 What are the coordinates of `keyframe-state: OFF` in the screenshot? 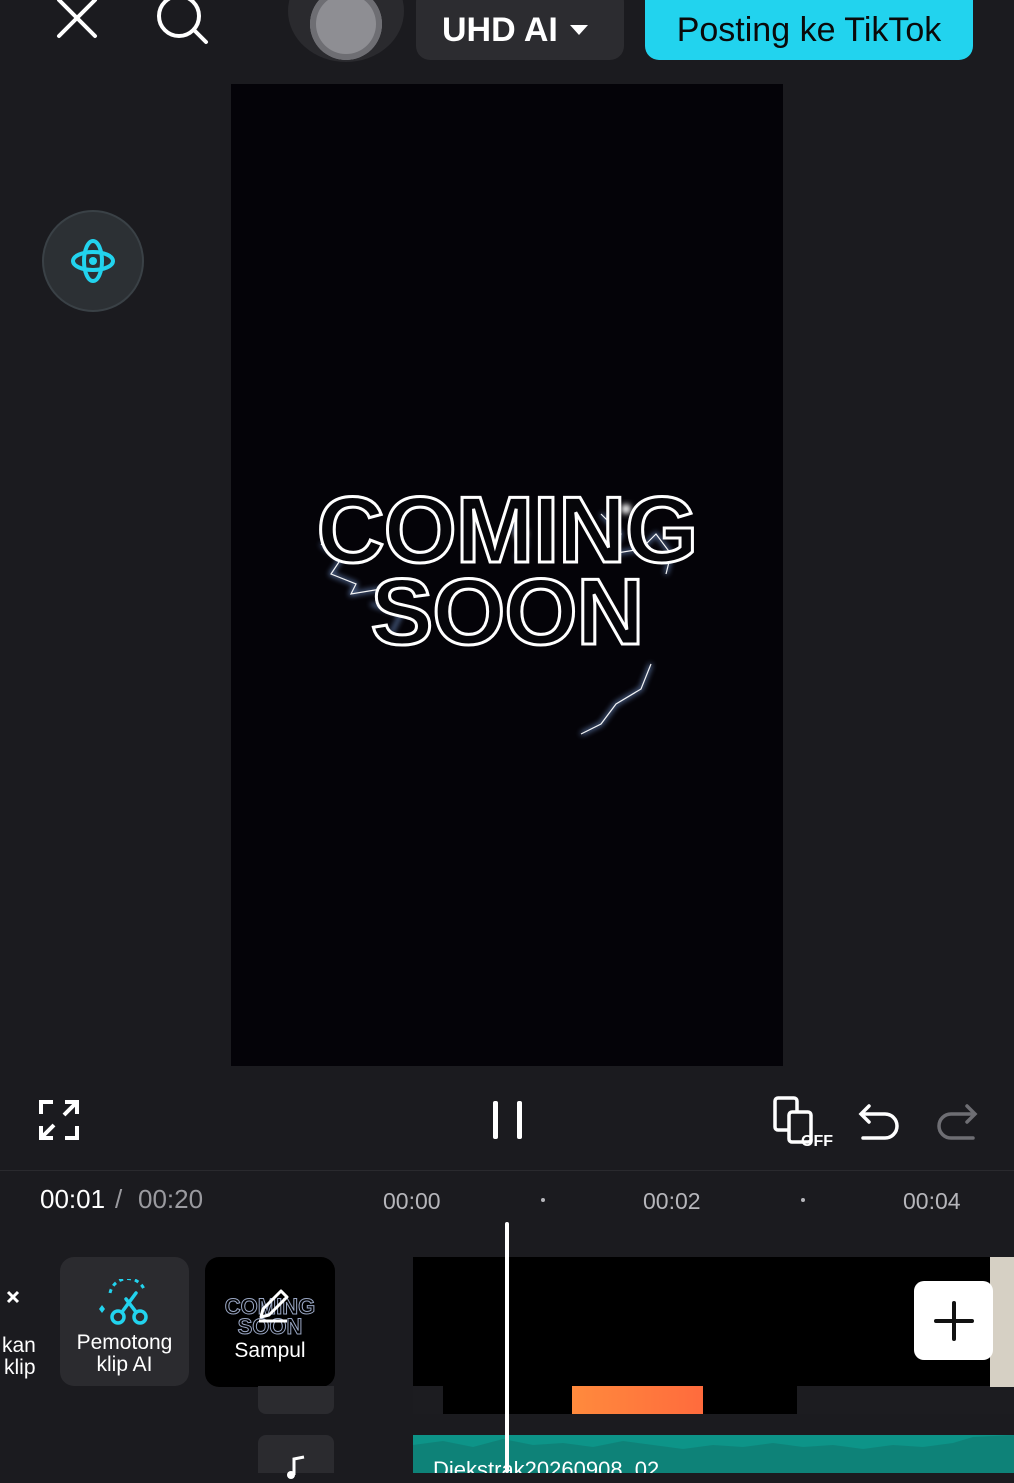 It's located at (817, 1140).